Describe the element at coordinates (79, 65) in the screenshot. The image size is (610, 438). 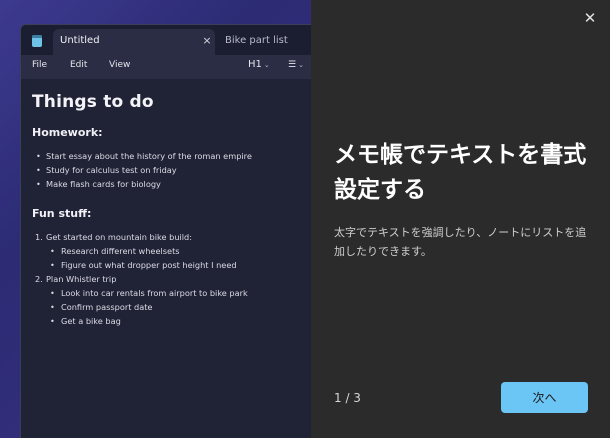
I see `menu-edit: Edit` at that location.